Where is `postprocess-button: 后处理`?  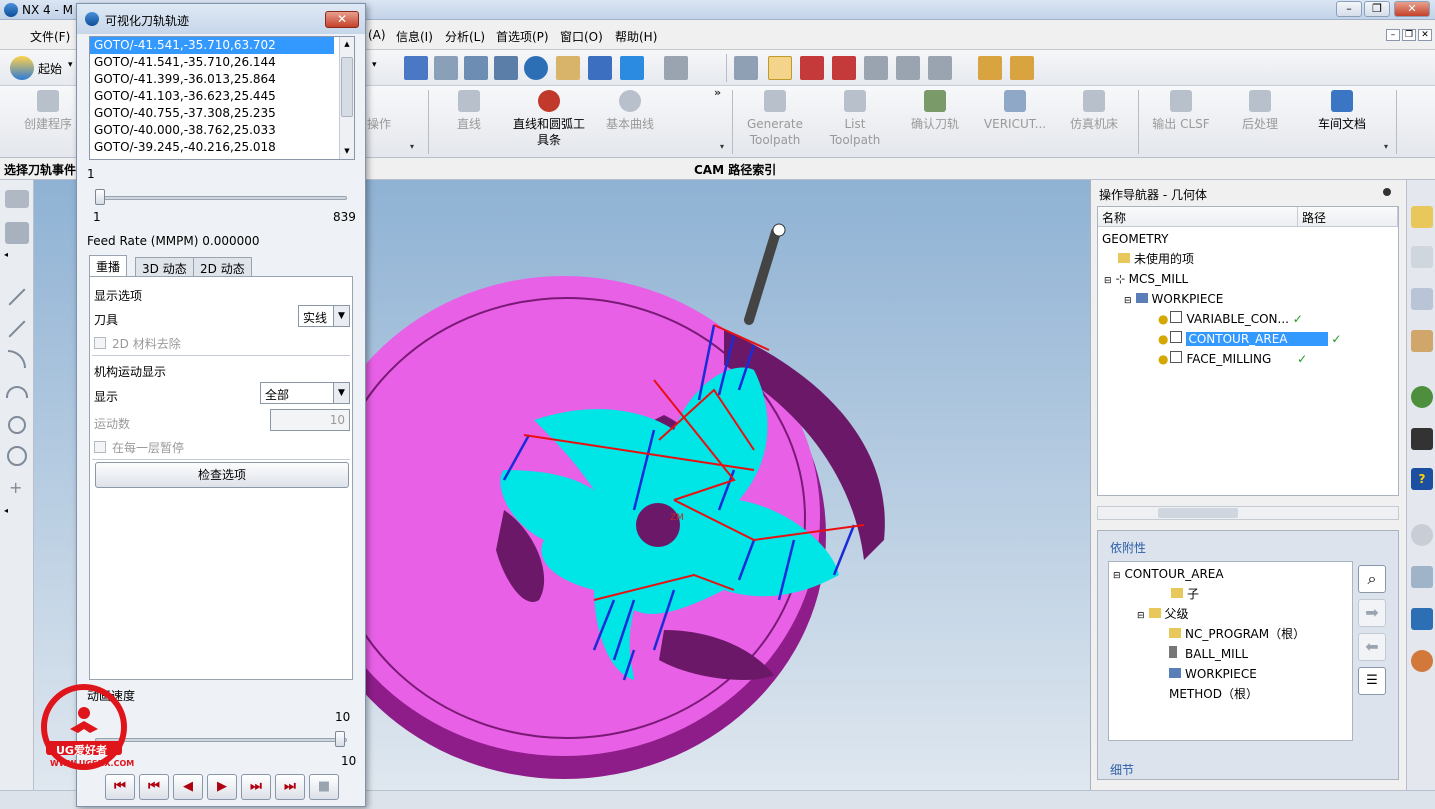 postprocess-button: 后处理 is located at coordinates (1260, 111).